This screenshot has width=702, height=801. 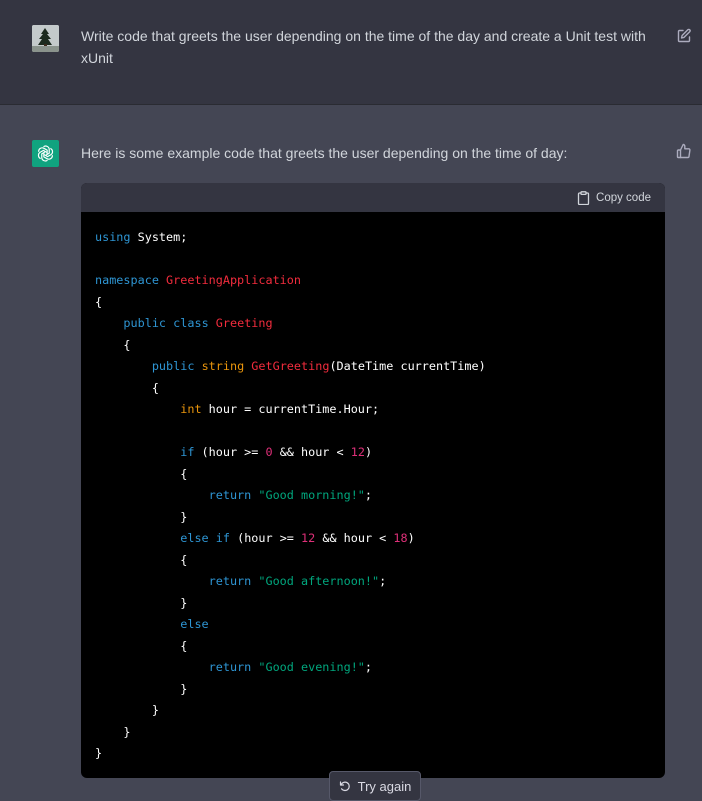 I want to click on refresh-icon, so click(x=344, y=786).